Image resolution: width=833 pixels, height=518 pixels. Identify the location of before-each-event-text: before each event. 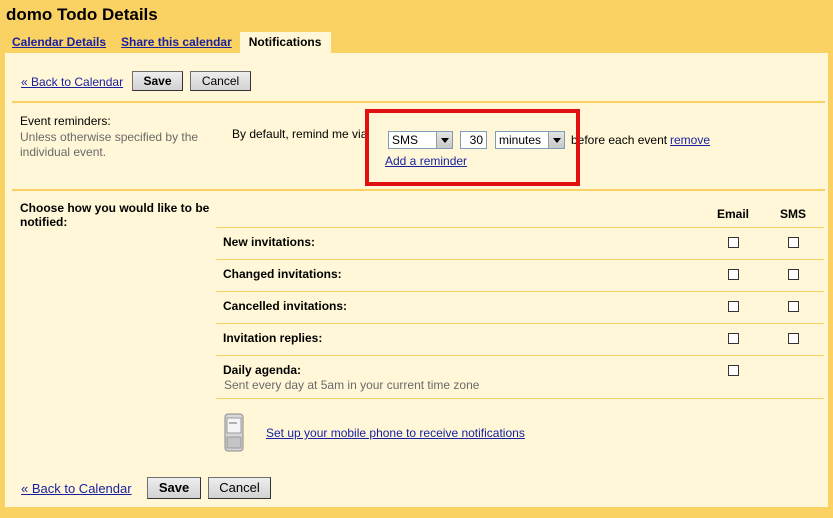
(619, 140).